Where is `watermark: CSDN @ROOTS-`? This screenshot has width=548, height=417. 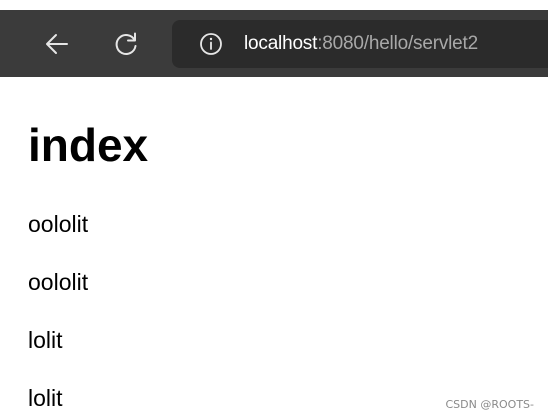 watermark: CSDN @ROOTS- is located at coordinates (490, 404).